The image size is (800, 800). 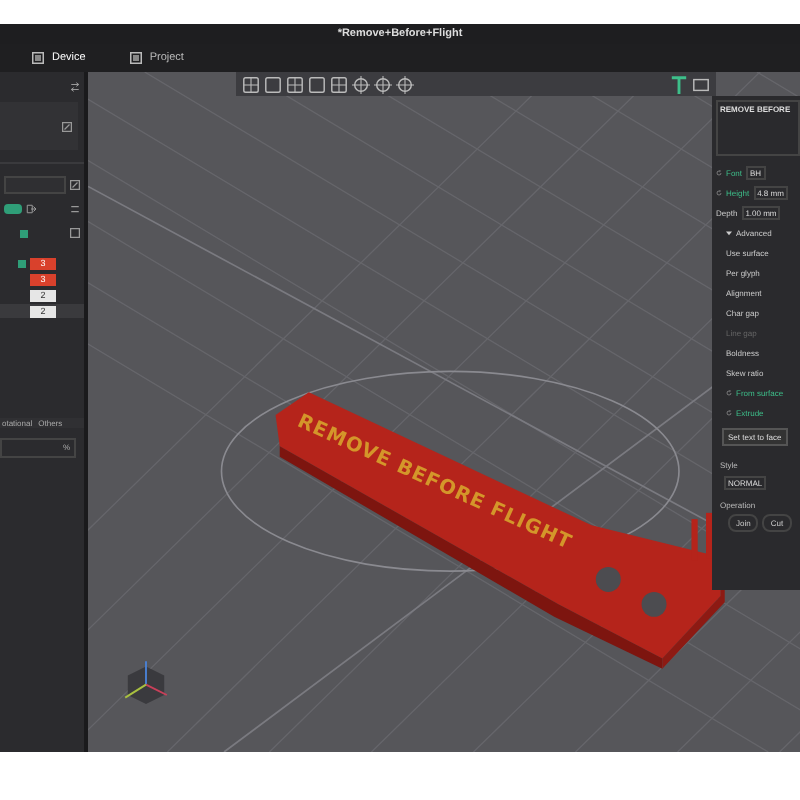 I want to click on grid-icon, so click(x=701, y=84).